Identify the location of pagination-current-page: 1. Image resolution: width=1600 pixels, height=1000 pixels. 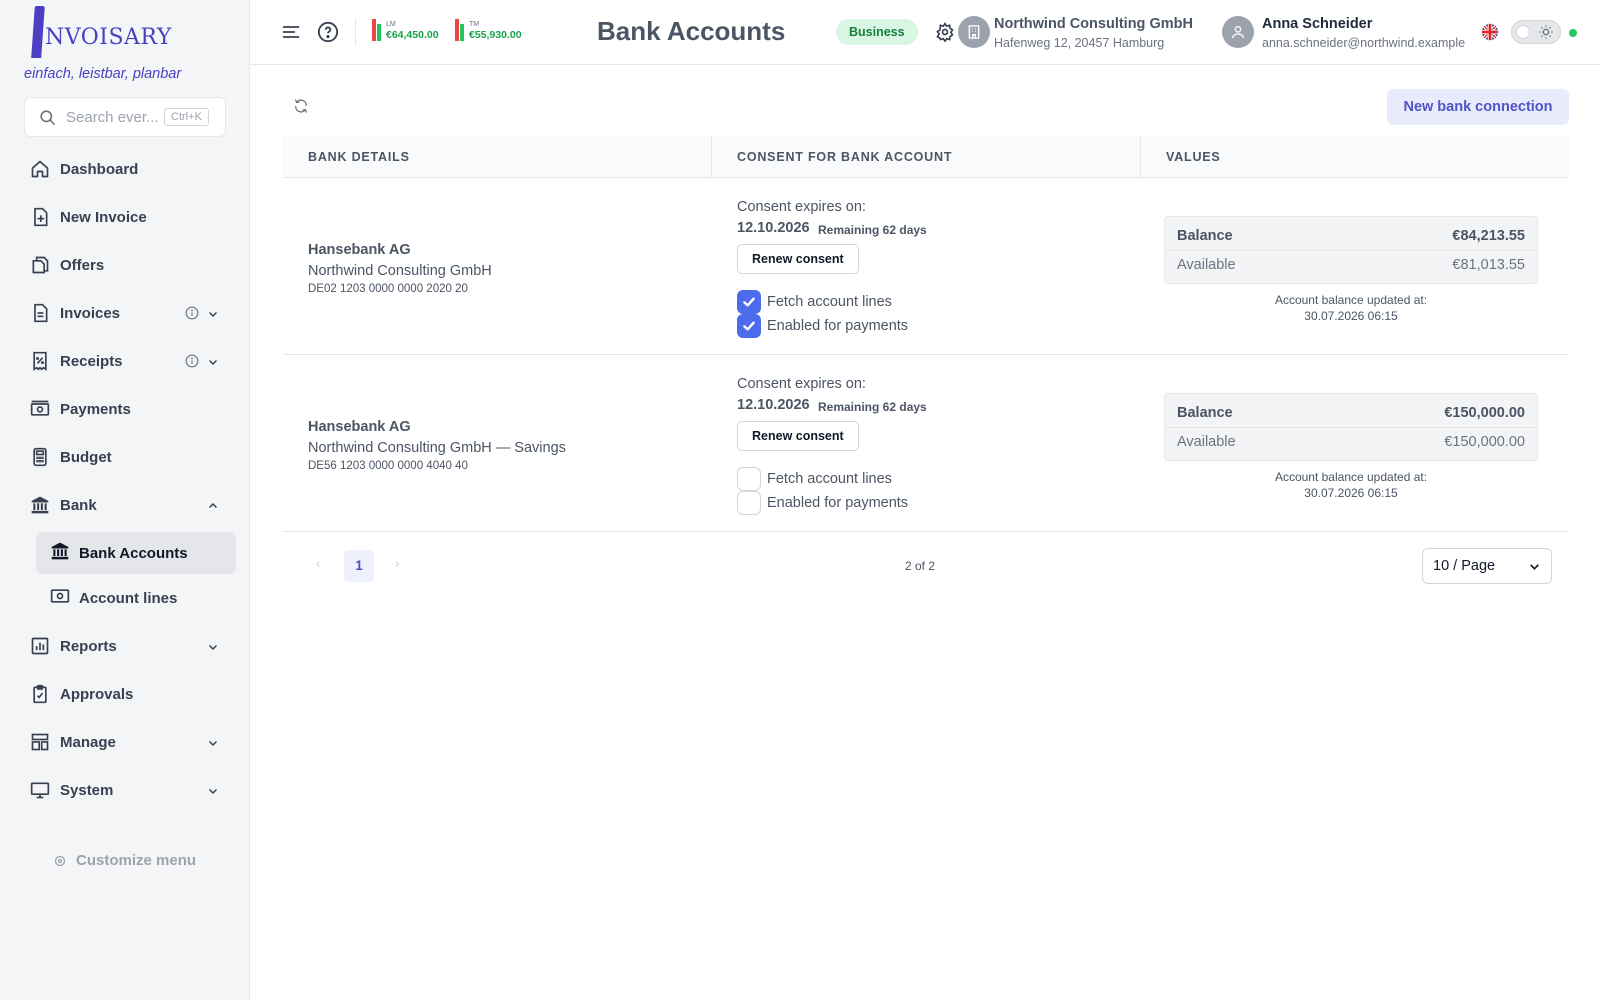
(359, 566).